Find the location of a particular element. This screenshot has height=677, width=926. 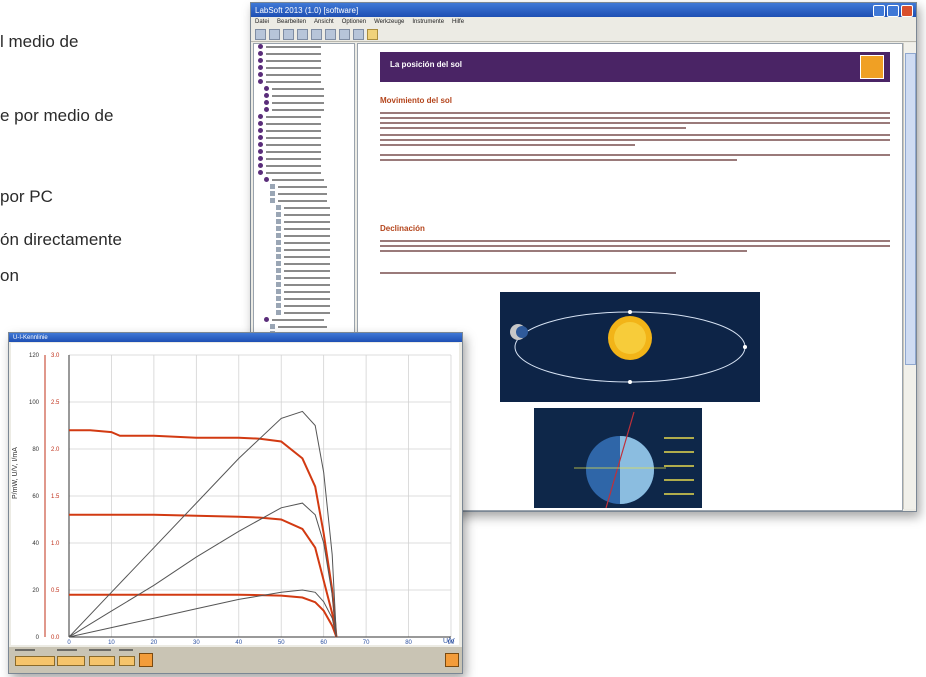

control-button is located at coordinates (146, 660).